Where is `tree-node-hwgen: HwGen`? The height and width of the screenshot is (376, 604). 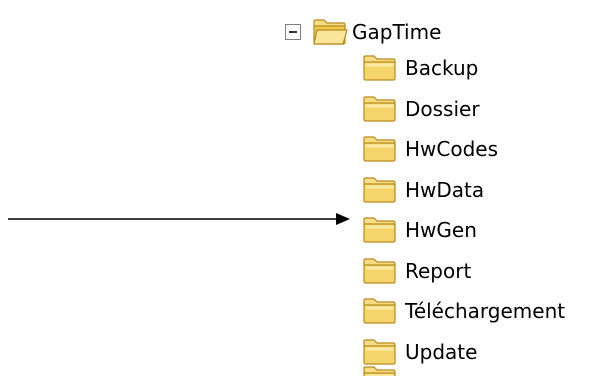 tree-node-hwgen: HwGen is located at coordinates (463, 230).